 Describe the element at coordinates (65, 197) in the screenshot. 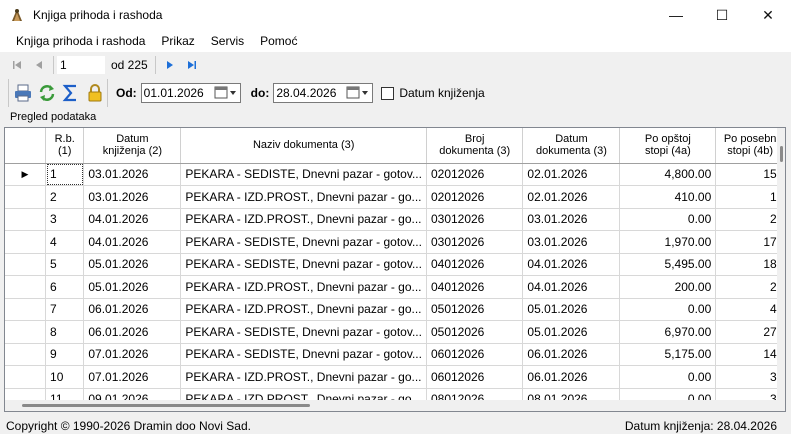

I see `table-cell: 2` at that location.